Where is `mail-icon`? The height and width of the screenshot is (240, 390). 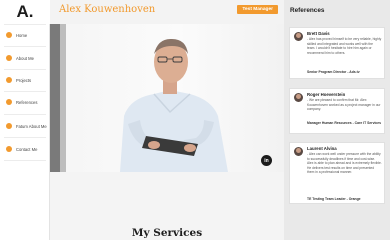 mail-icon is located at coordinates (9, 149).